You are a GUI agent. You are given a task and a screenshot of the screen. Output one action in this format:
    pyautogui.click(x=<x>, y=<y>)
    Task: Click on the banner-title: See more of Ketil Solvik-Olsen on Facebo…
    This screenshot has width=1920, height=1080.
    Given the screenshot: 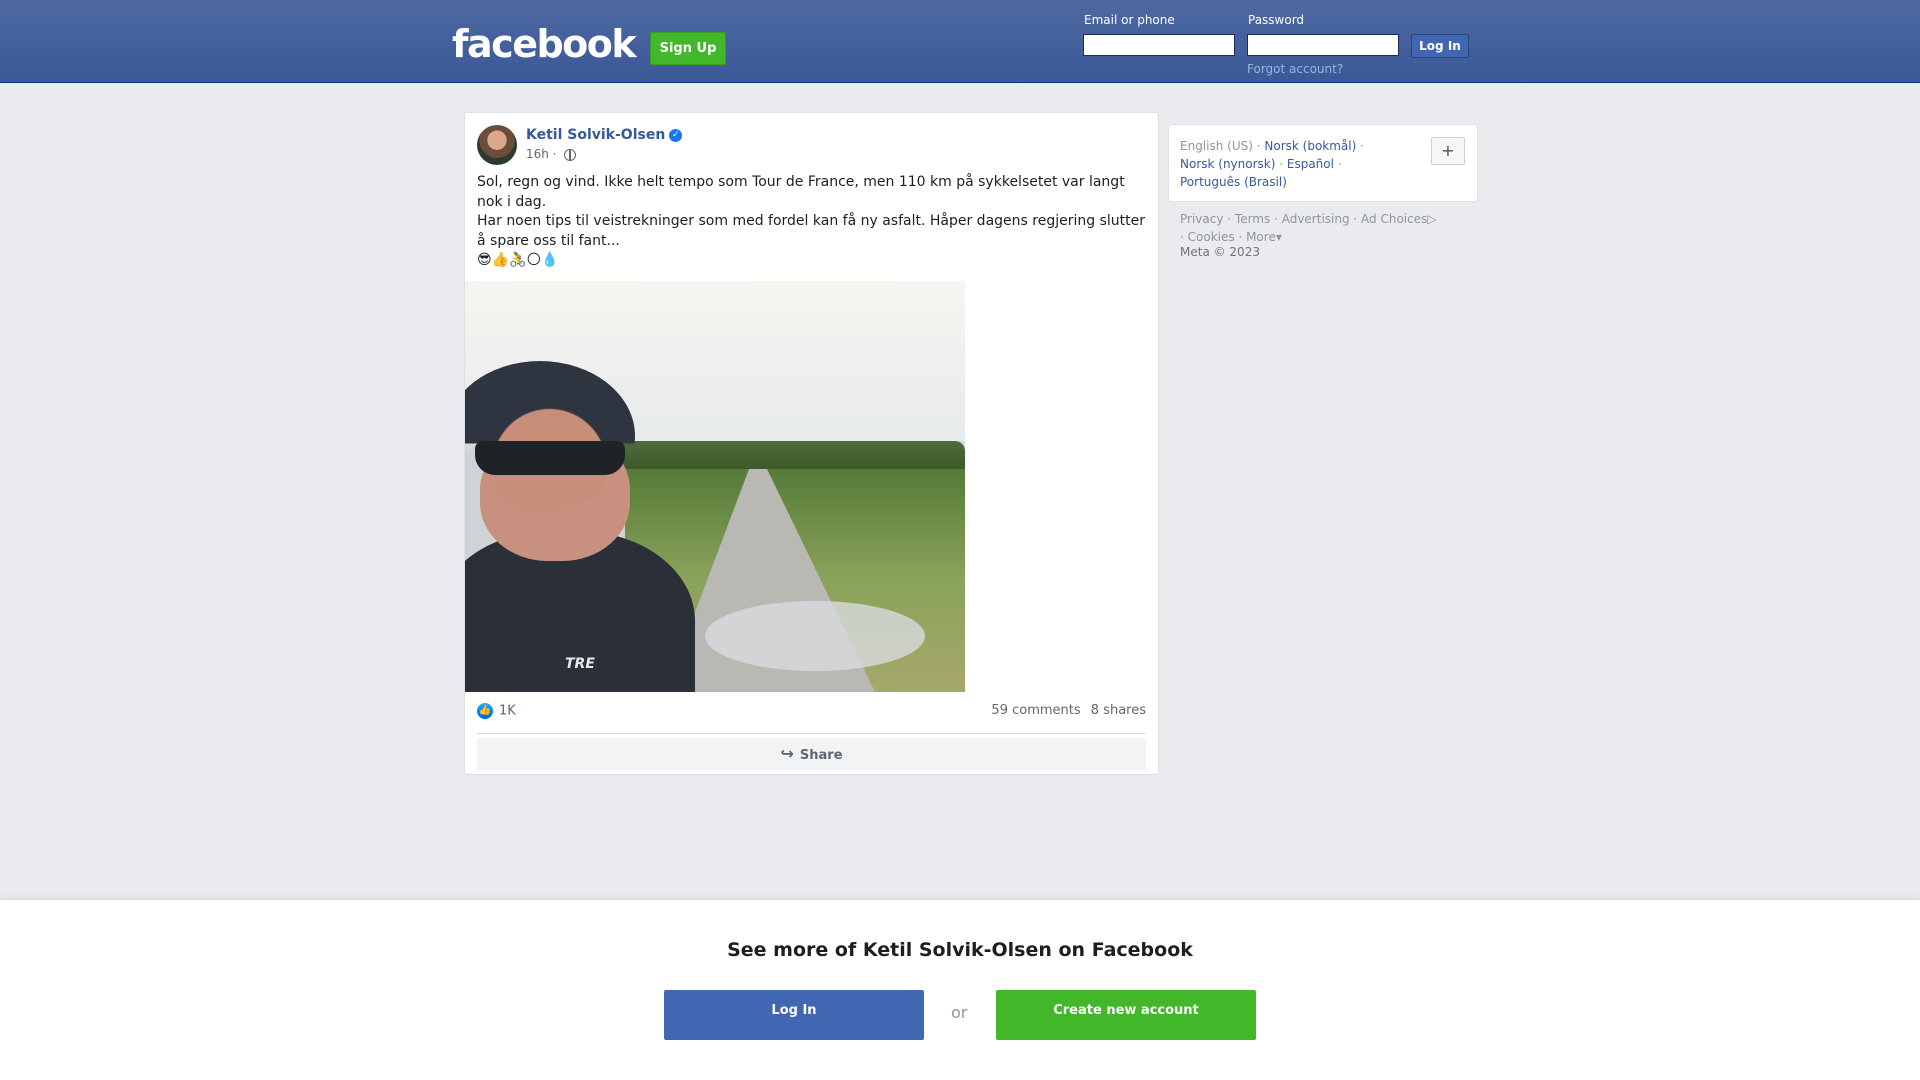 What is the action you would take?
    pyautogui.click(x=960, y=950)
    